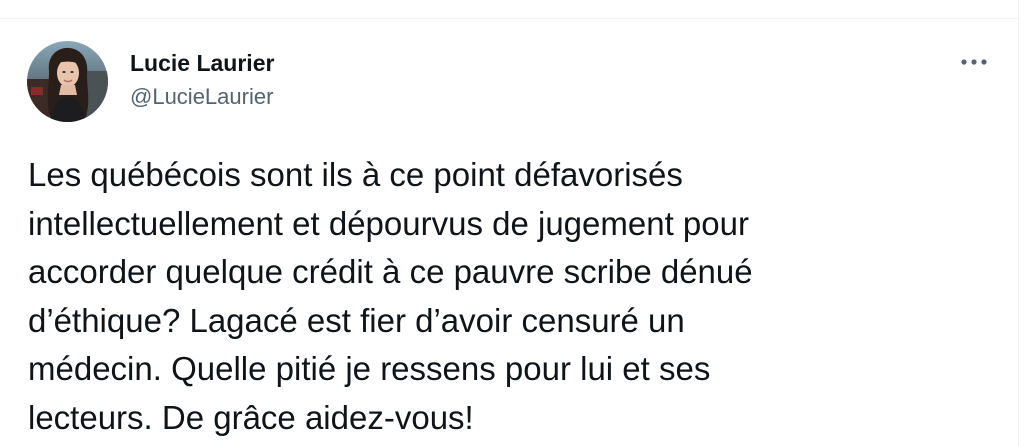 The image size is (1034, 446). I want to click on author-display-name: Lucie Laurier, so click(202, 63).